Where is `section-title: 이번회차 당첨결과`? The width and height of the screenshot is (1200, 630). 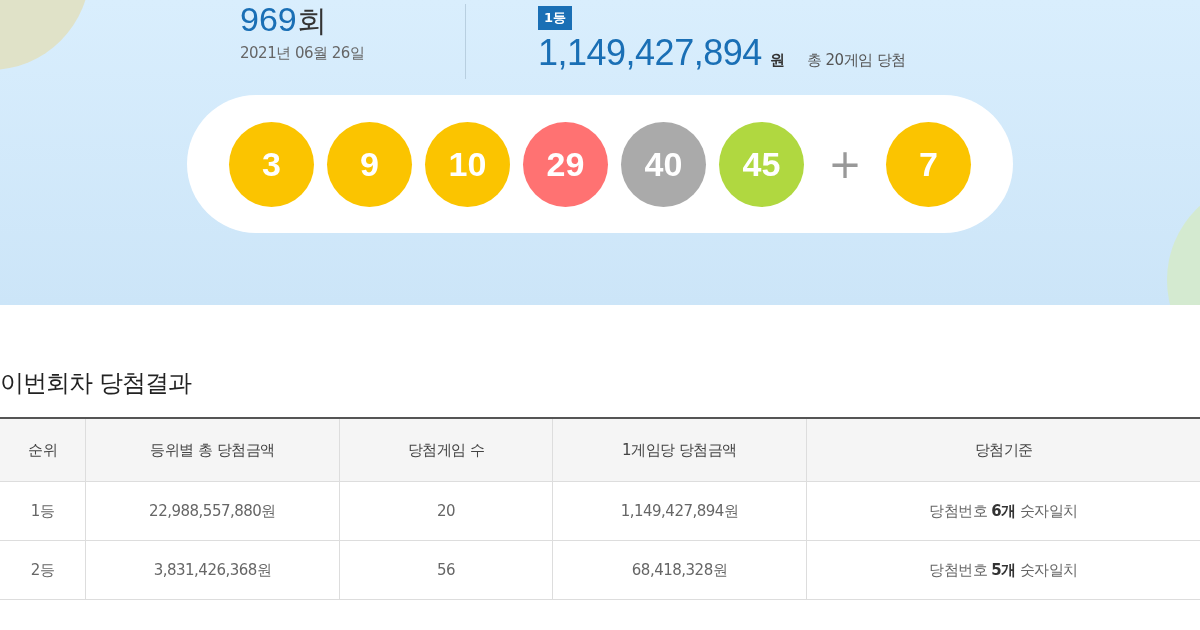
section-title: 이번회차 당첨결과 is located at coordinates (96, 383).